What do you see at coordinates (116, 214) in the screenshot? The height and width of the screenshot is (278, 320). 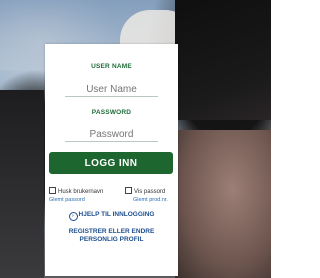 I see `help-login-label: HJELP TIL INNLOGGING` at bounding box center [116, 214].